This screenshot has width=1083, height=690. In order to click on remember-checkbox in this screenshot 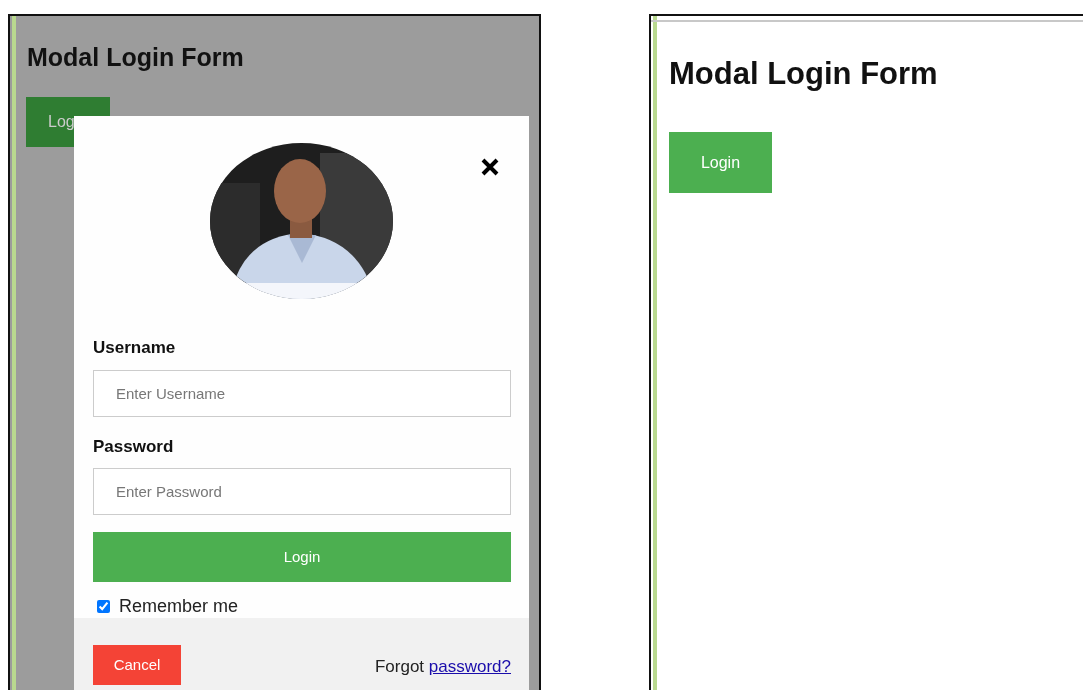, I will do `click(103, 606)`.